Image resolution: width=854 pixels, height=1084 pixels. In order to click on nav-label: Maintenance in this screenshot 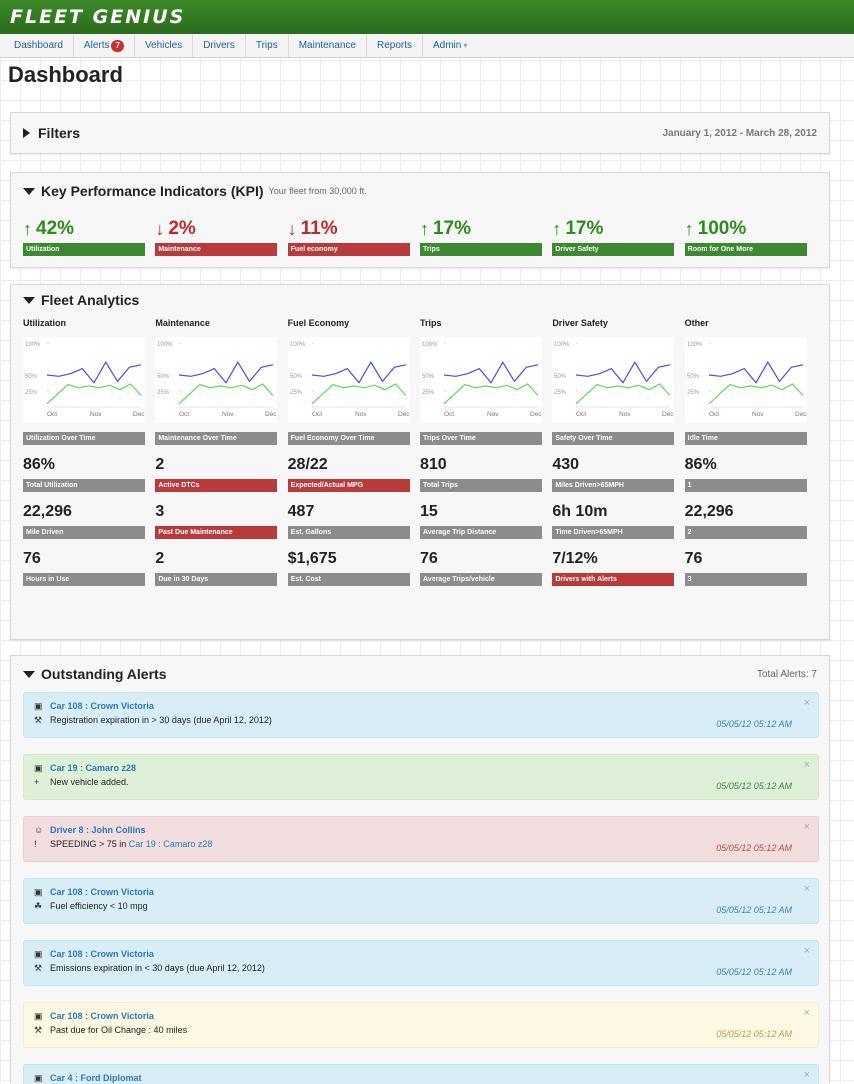, I will do `click(327, 45)`.